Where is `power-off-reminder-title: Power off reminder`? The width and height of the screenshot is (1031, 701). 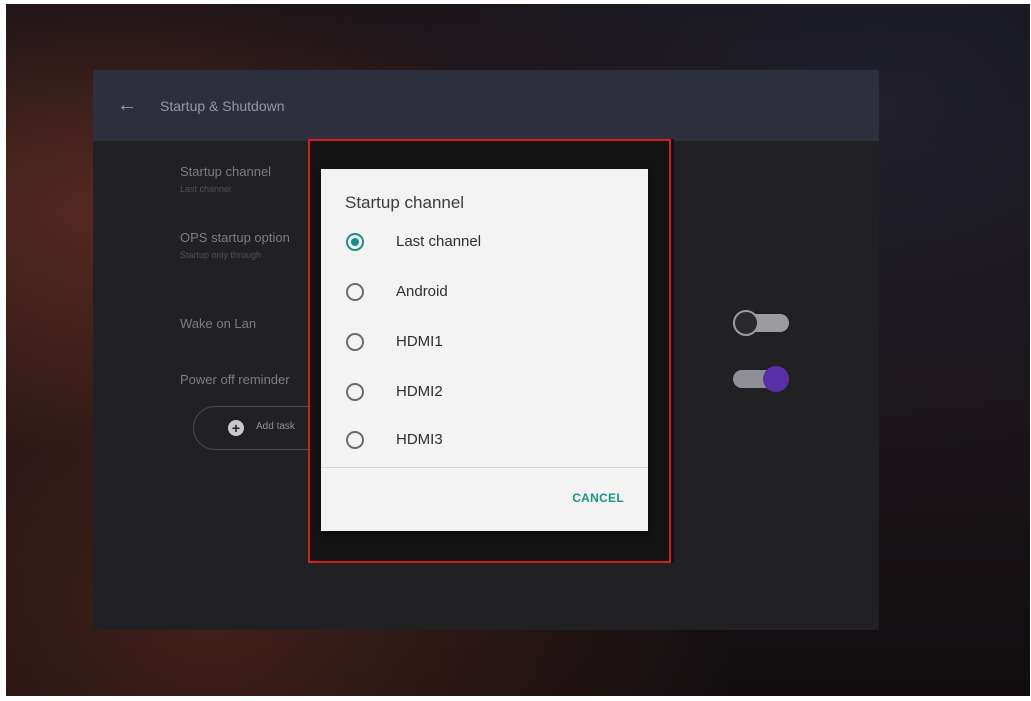 power-off-reminder-title: Power off reminder is located at coordinates (235, 379).